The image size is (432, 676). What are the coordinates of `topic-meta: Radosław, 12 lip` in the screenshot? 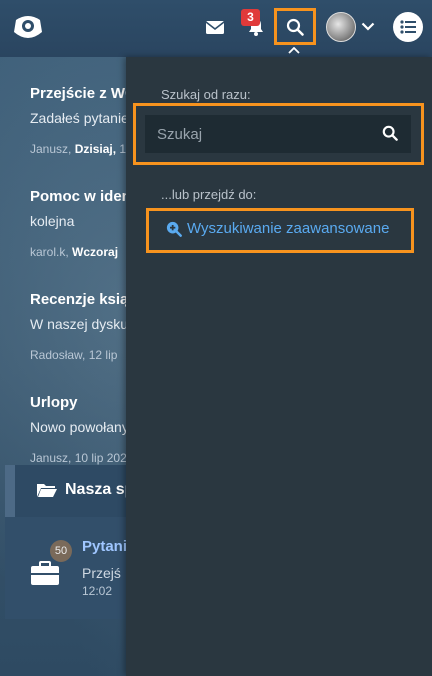 It's located at (74, 355).